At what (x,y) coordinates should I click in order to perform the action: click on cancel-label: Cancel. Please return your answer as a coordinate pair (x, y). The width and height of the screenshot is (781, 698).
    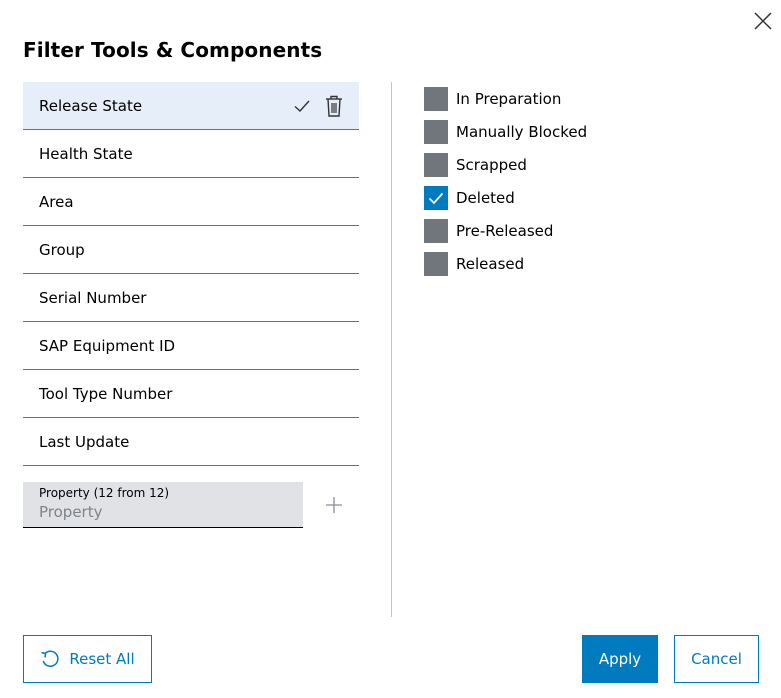
    Looking at the image, I should click on (716, 659).